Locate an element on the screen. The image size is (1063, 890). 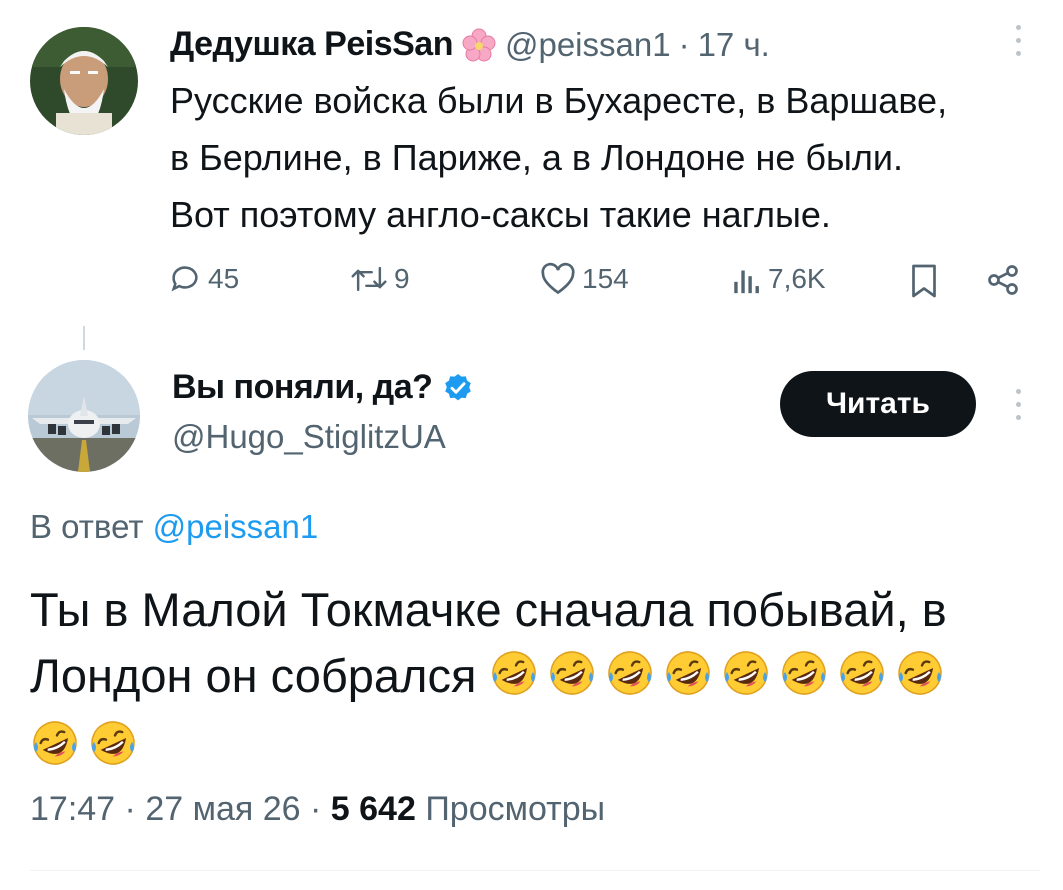
tweet2-author-handle: @Hugo_StiglitzUA is located at coordinates (309, 437).